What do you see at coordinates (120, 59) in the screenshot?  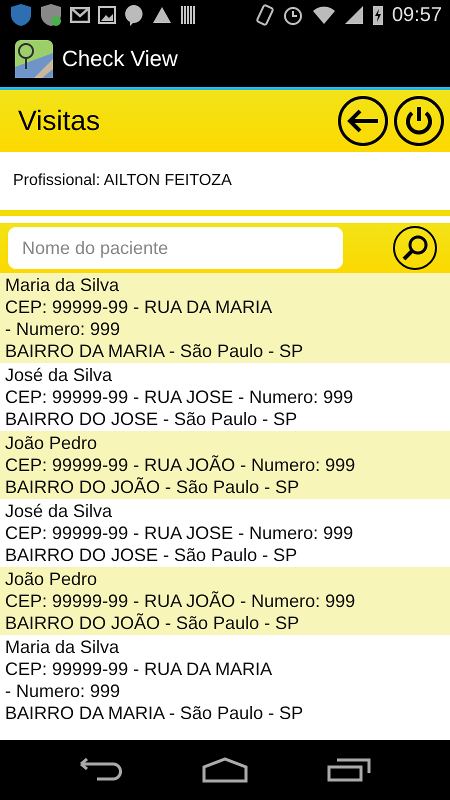 I see `app-title: Check View` at bounding box center [120, 59].